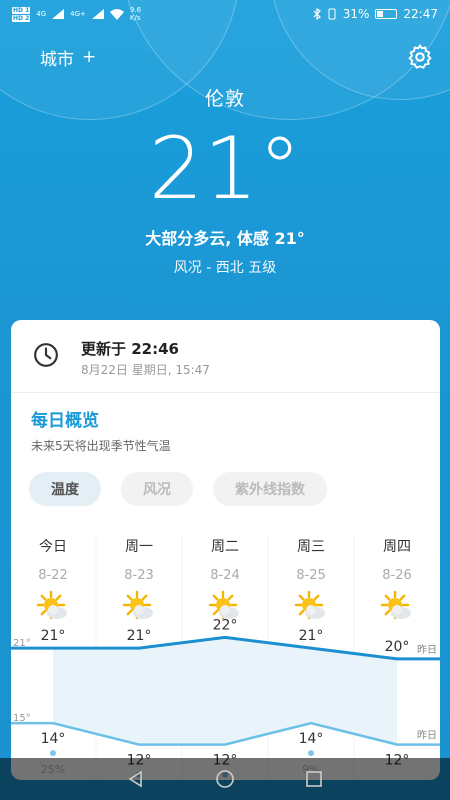 This screenshot has height=800, width=450. Describe the element at coordinates (157, 489) in the screenshot. I see `tab-wind: 风况` at that location.